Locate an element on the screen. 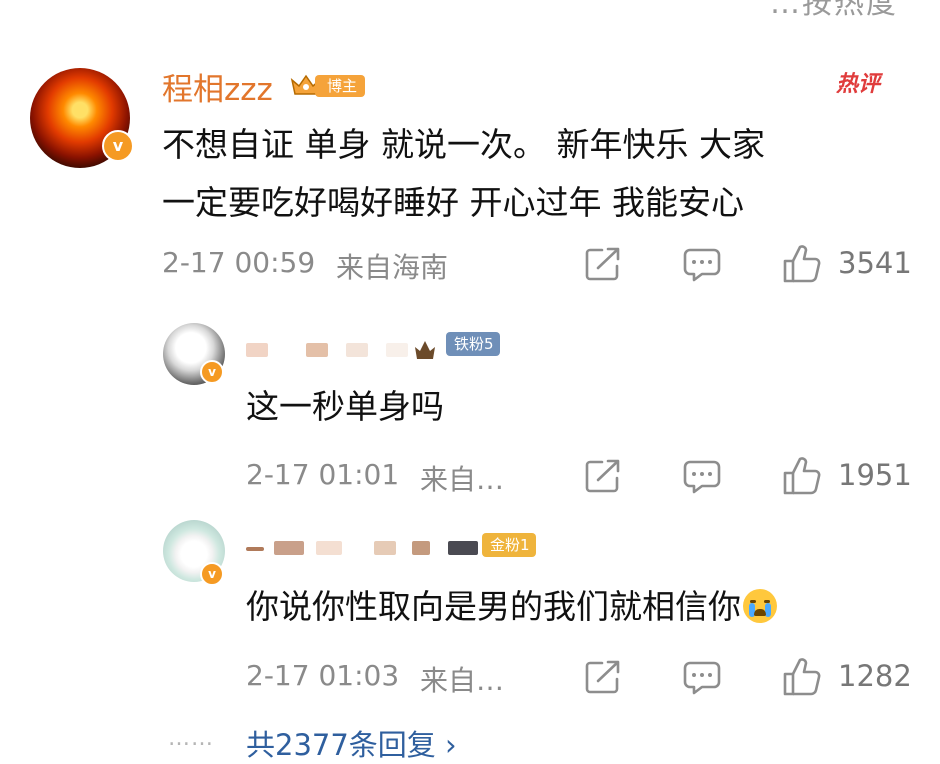 Image resolution: width=940 pixels, height=764 pixels. fan-level-badge: 铁粉5 is located at coordinates (473, 344).